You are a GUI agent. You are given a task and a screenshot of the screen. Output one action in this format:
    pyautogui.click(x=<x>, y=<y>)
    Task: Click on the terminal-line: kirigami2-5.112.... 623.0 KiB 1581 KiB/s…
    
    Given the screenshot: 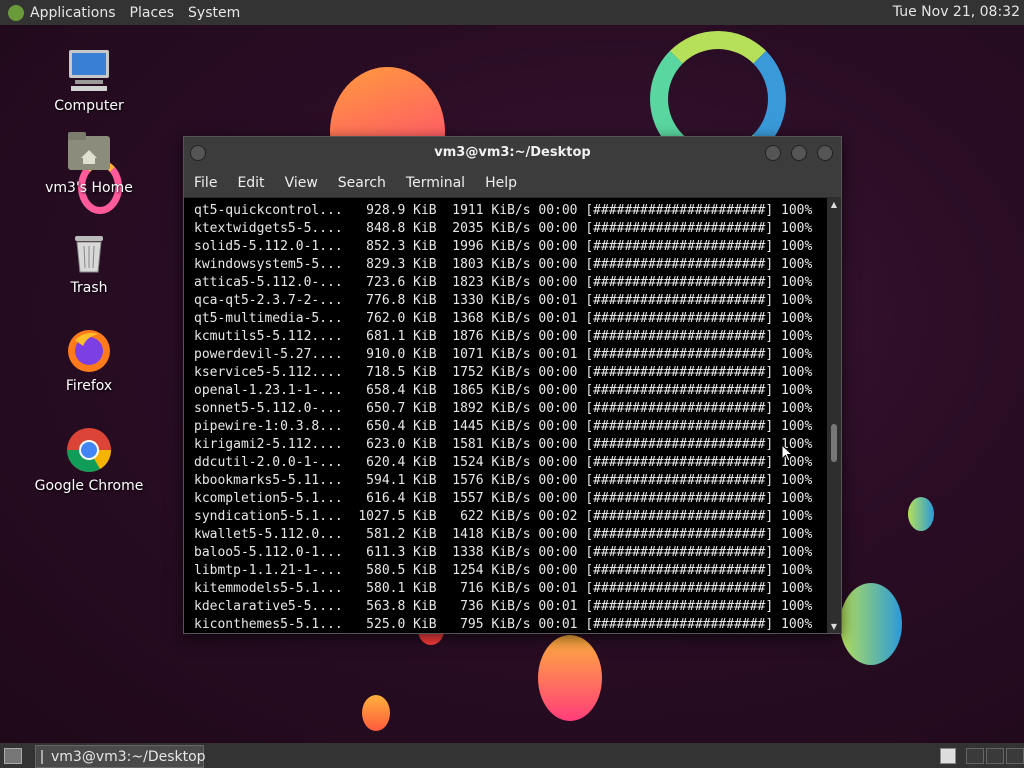 What is the action you would take?
    pyautogui.click(x=503, y=444)
    